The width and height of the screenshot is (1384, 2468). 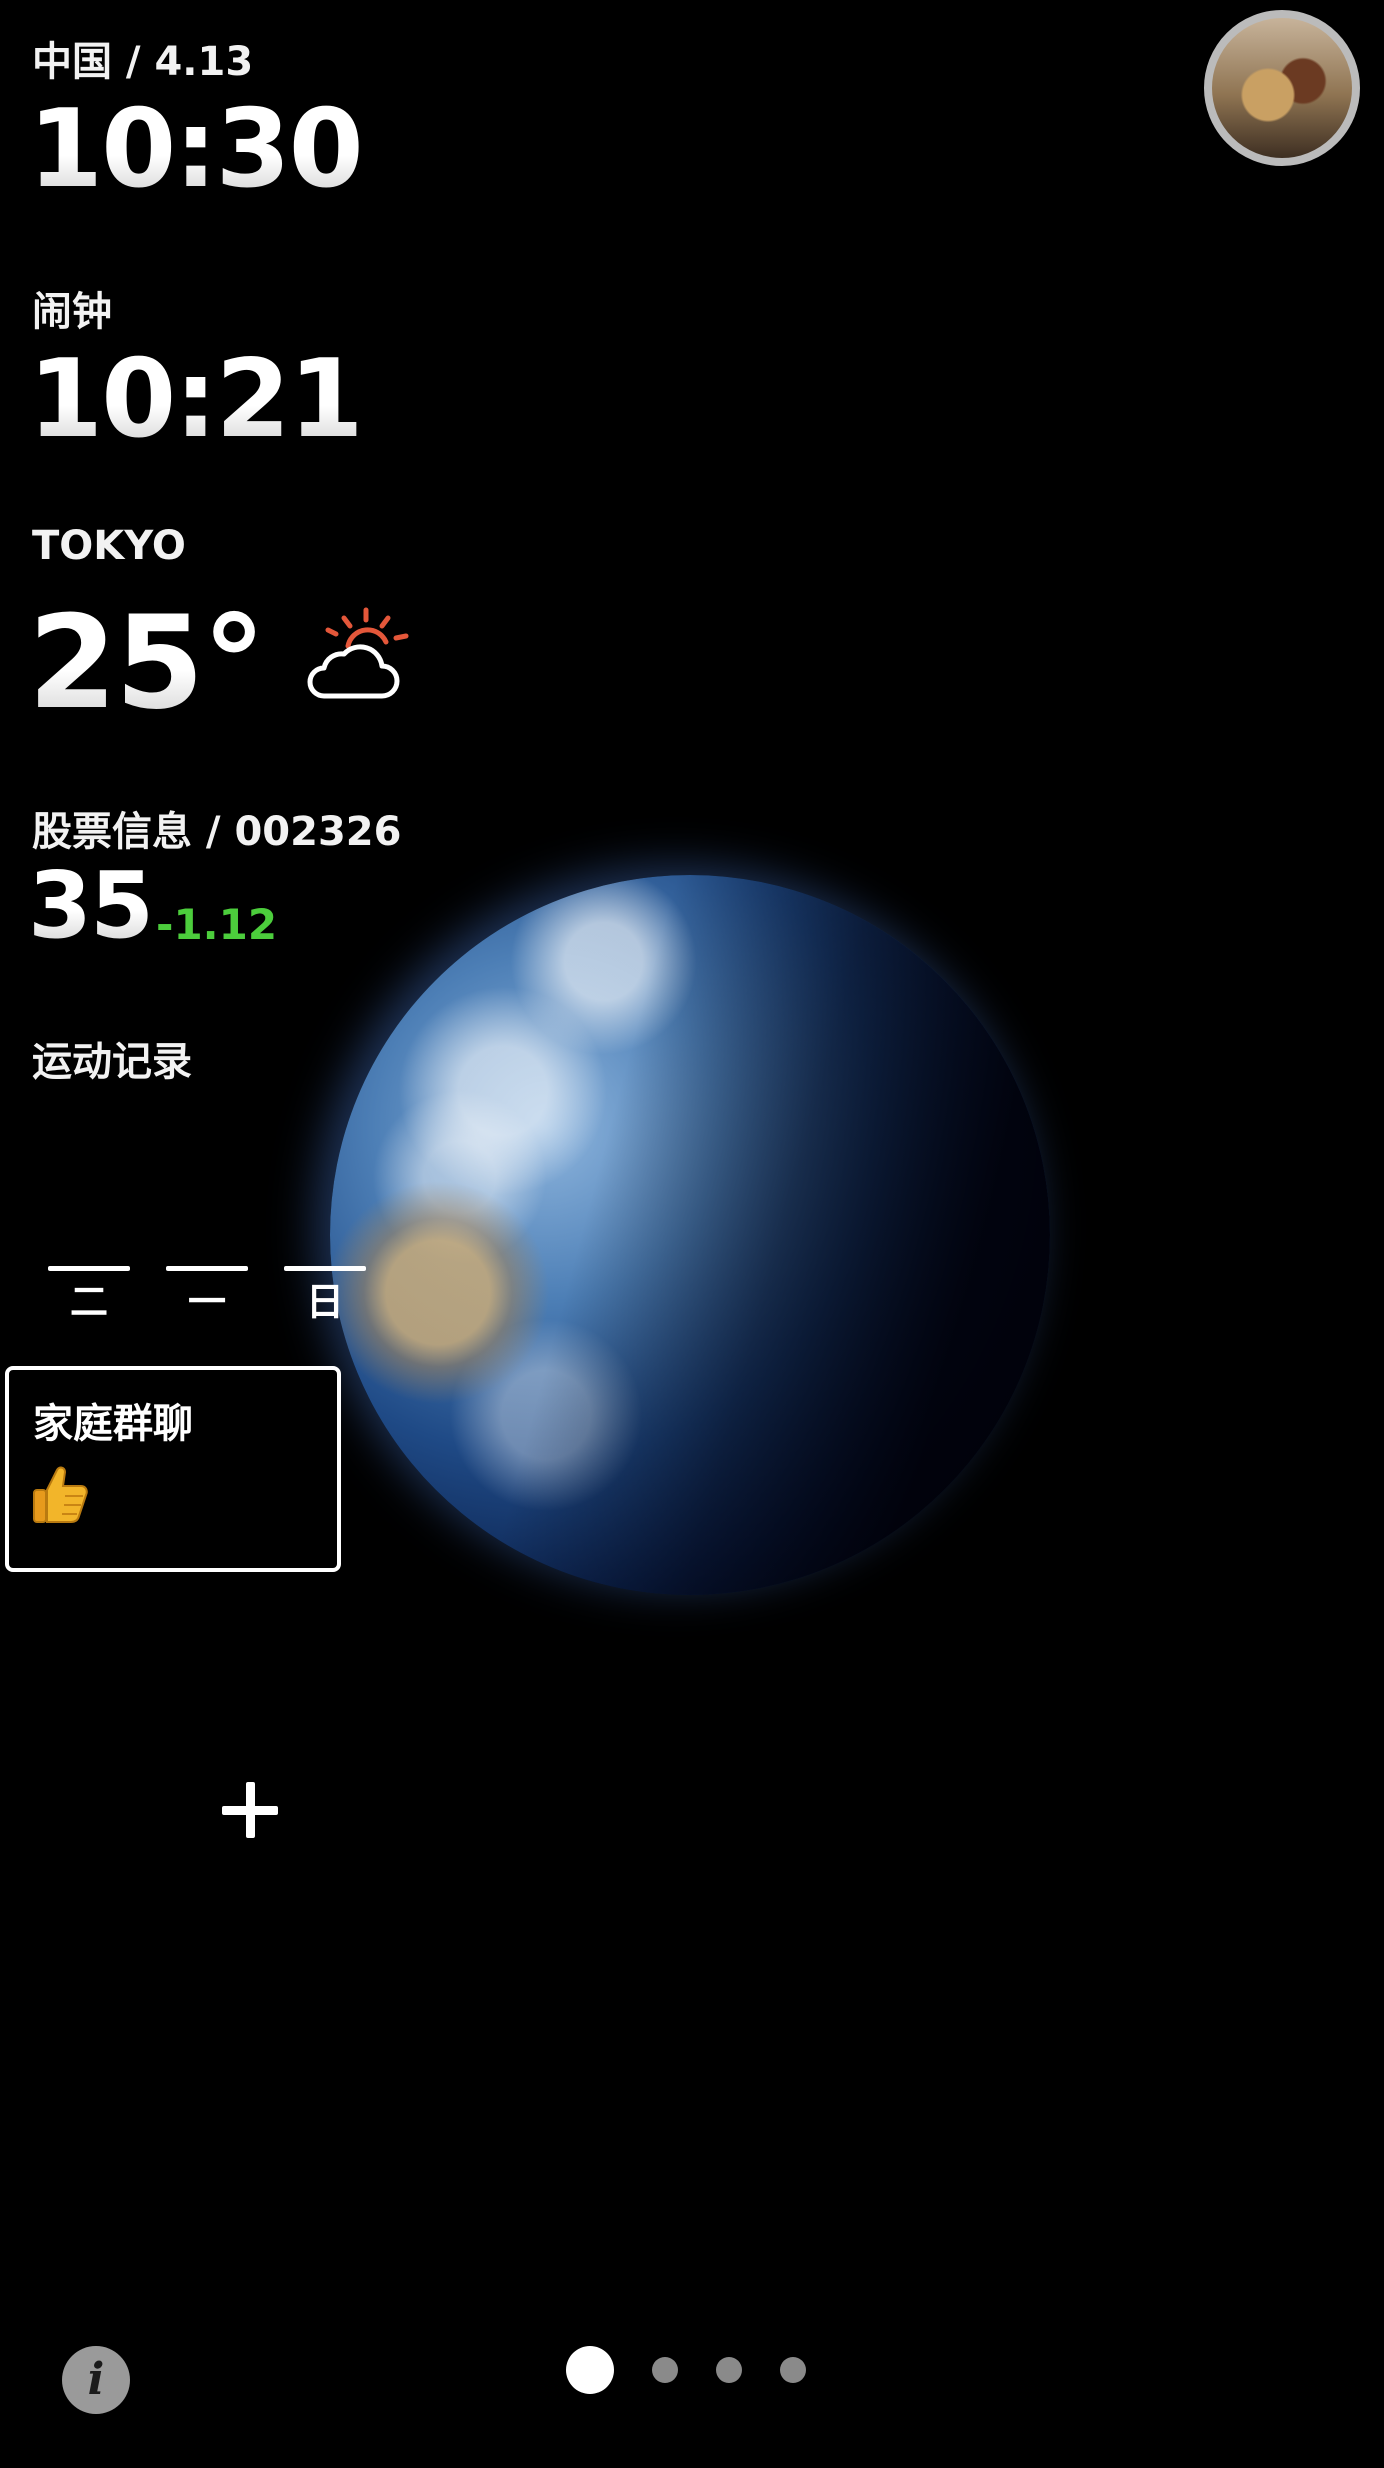 What do you see at coordinates (91, 905) in the screenshot?
I see `stock-price: 35` at bounding box center [91, 905].